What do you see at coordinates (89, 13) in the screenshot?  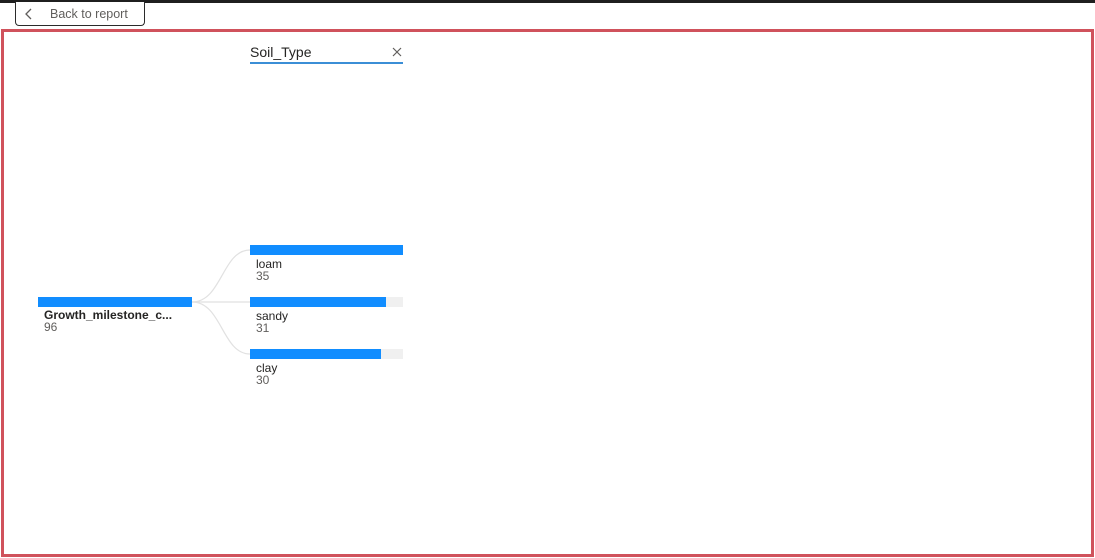 I see `back-to-report-label: Back to report` at bounding box center [89, 13].